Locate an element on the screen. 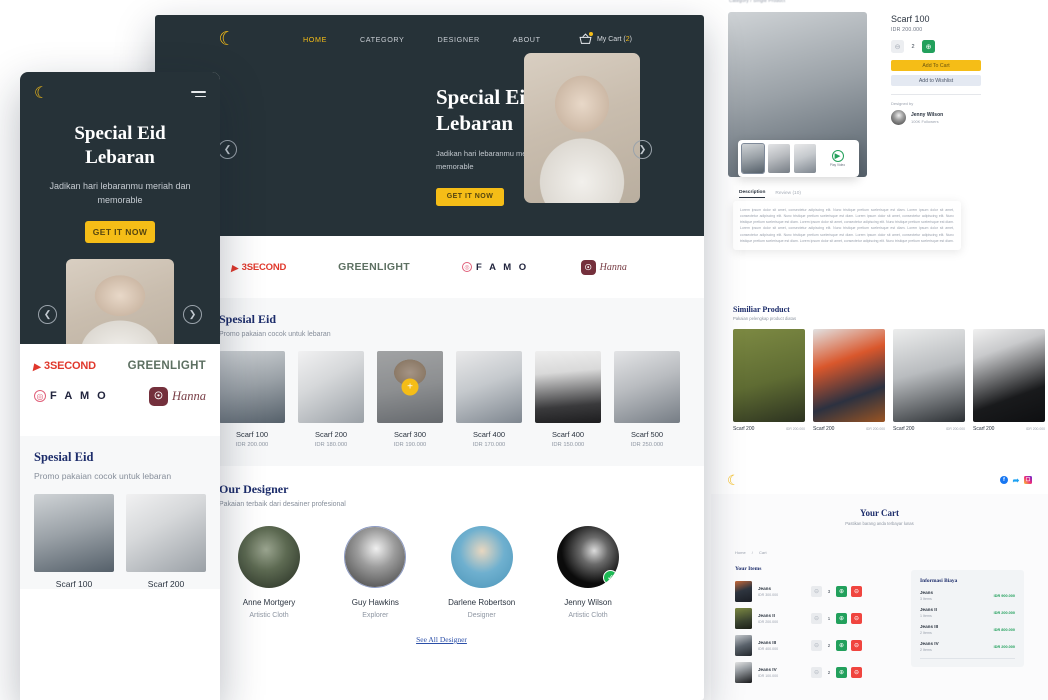 The image size is (1048, 700). product-price: IDR 250.000 is located at coordinates (647, 445).